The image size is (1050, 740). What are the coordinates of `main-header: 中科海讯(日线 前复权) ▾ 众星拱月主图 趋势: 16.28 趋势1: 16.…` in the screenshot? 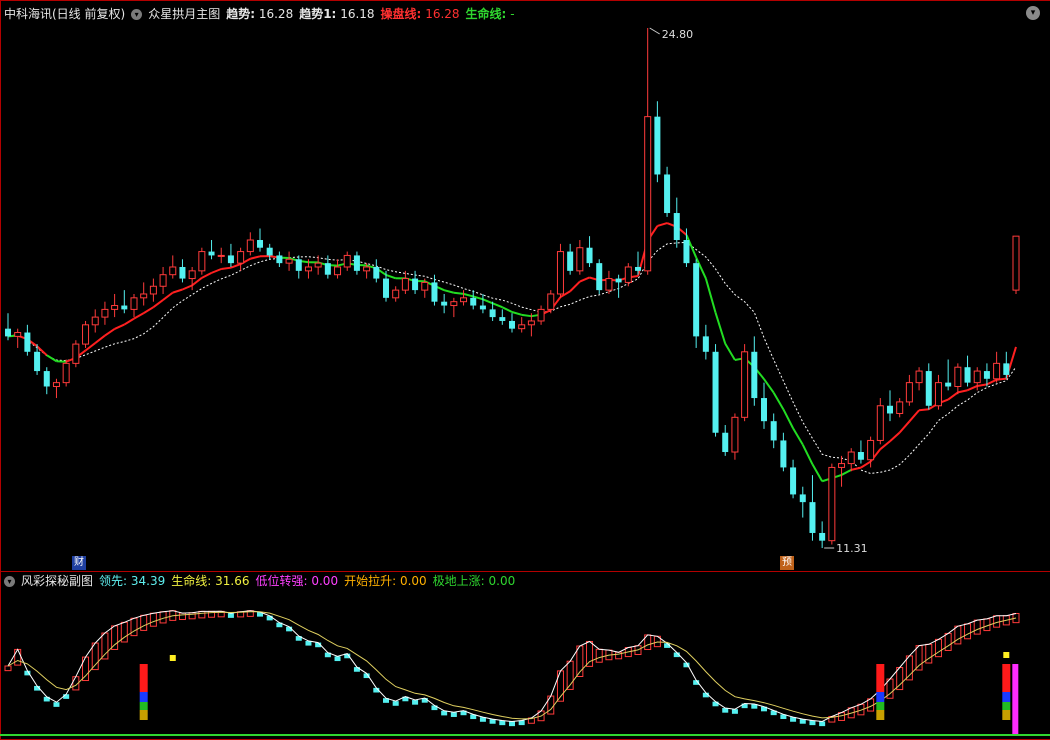 It's located at (259, 14).